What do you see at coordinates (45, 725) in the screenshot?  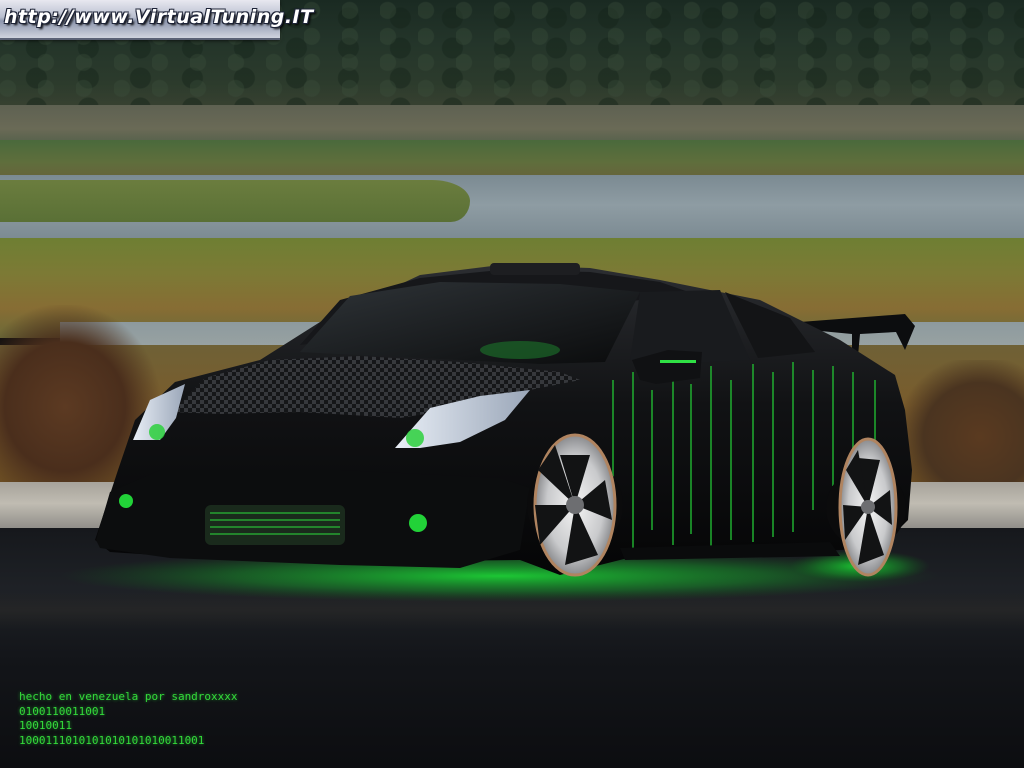 I see `caption-line: 10010011` at bounding box center [45, 725].